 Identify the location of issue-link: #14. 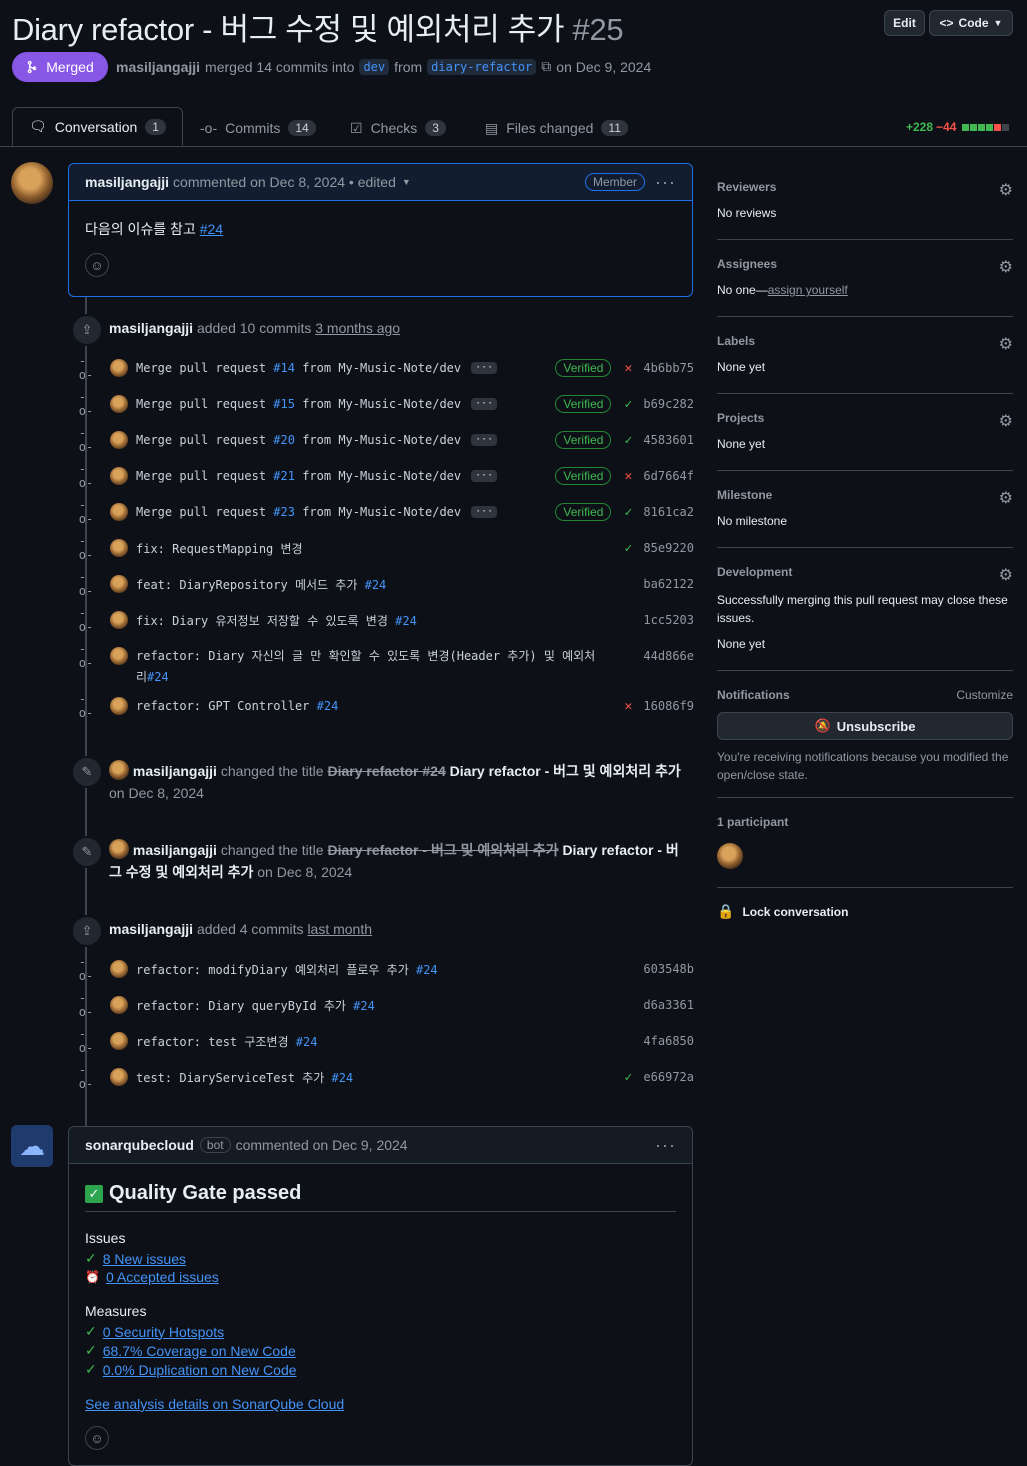
(284, 368).